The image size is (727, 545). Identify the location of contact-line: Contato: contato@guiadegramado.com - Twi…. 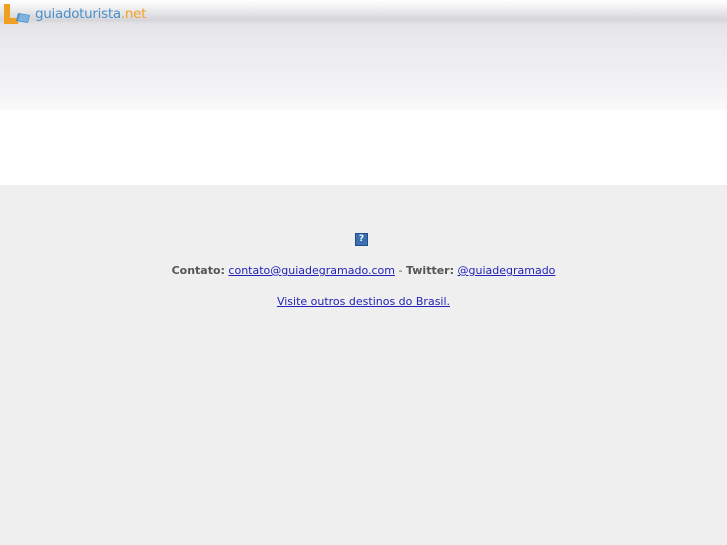
(363, 271).